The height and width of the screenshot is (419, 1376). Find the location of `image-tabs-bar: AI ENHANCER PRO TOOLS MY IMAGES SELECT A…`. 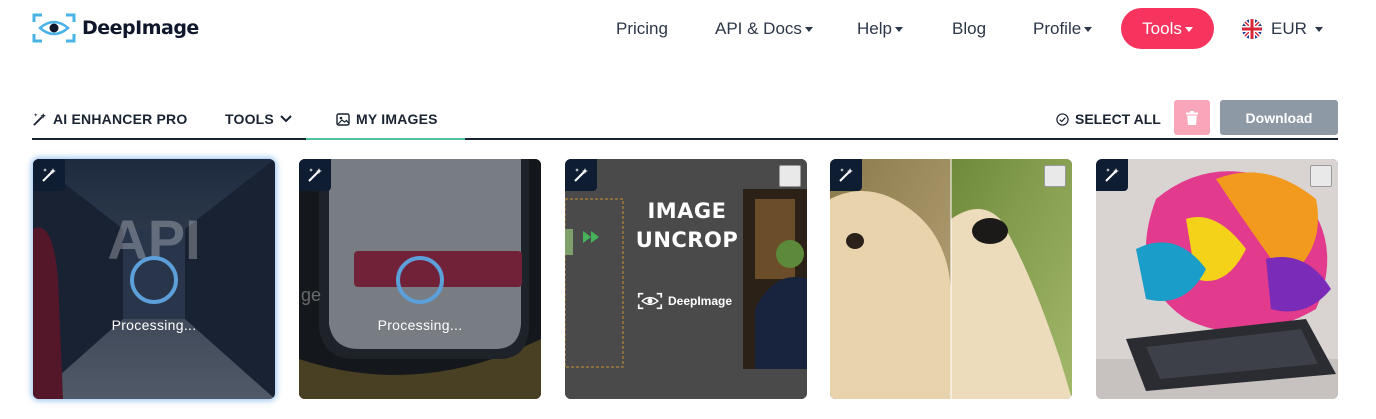

image-tabs-bar: AI ENHANCER PRO TOOLS MY IMAGES SELECT A… is located at coordinates (685, 120).